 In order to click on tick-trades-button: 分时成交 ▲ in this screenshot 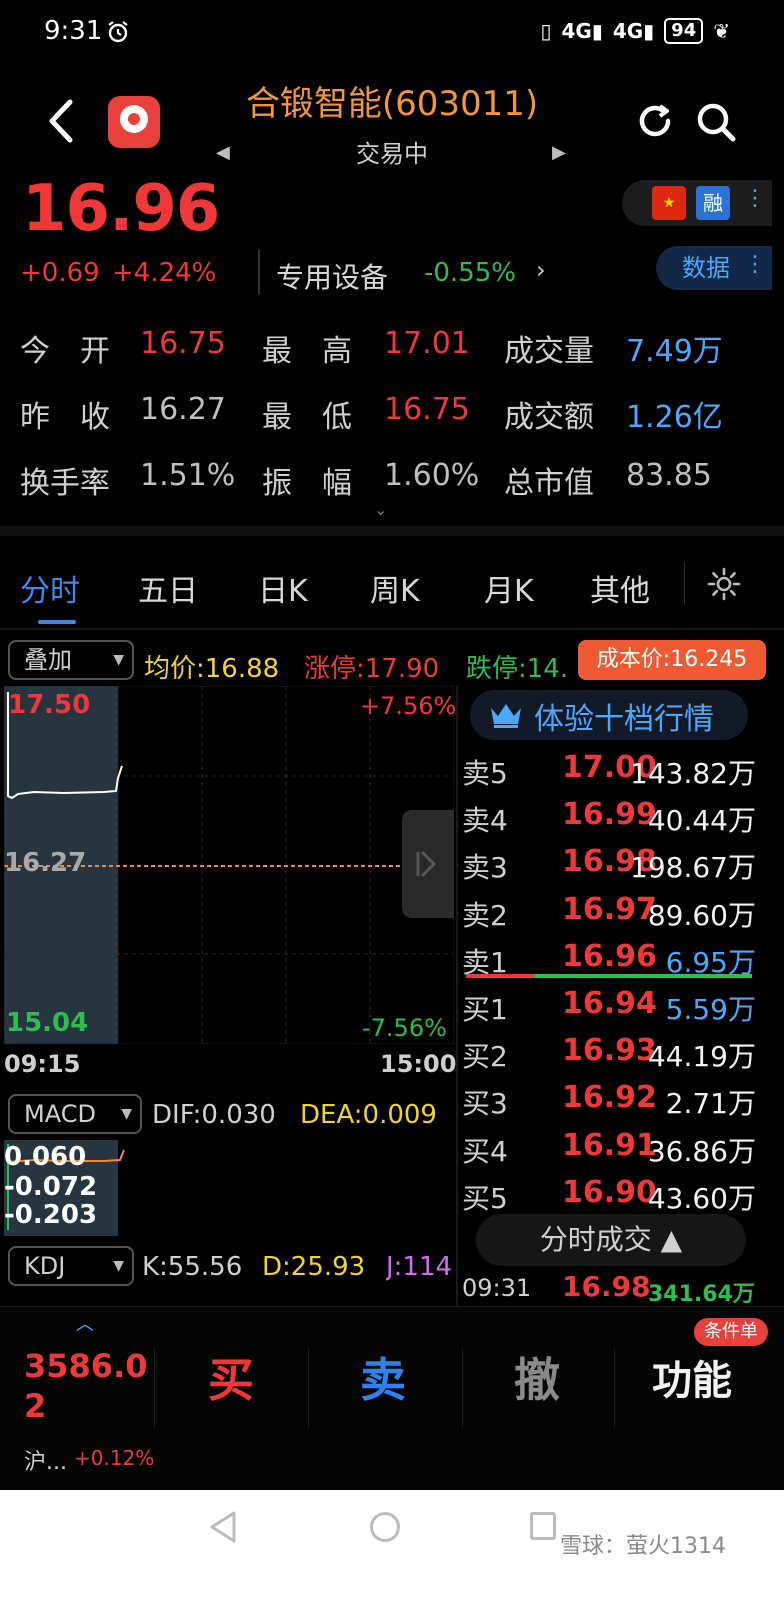, I will do `click(611, 1240)`.